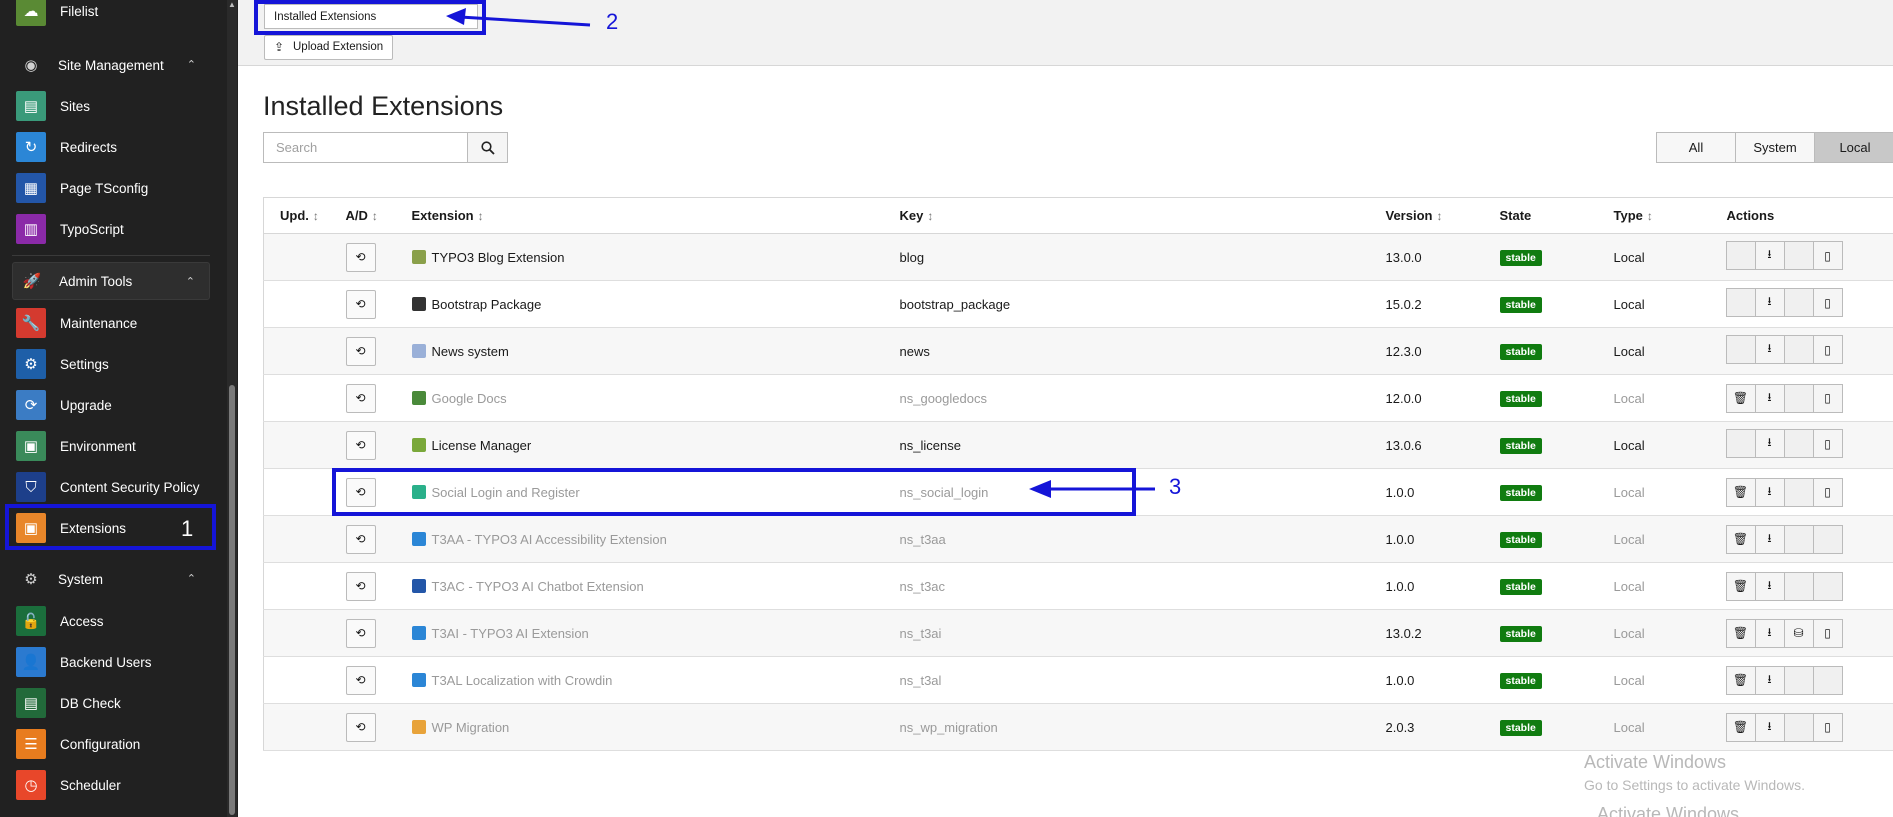 The width and height of the screenshot is (1893, 817). What do you see at coordinates (114, 364) in the screenshot?
I see `sidebar-item-settings: ⚙ Settings` at bounding box center [114, 364].